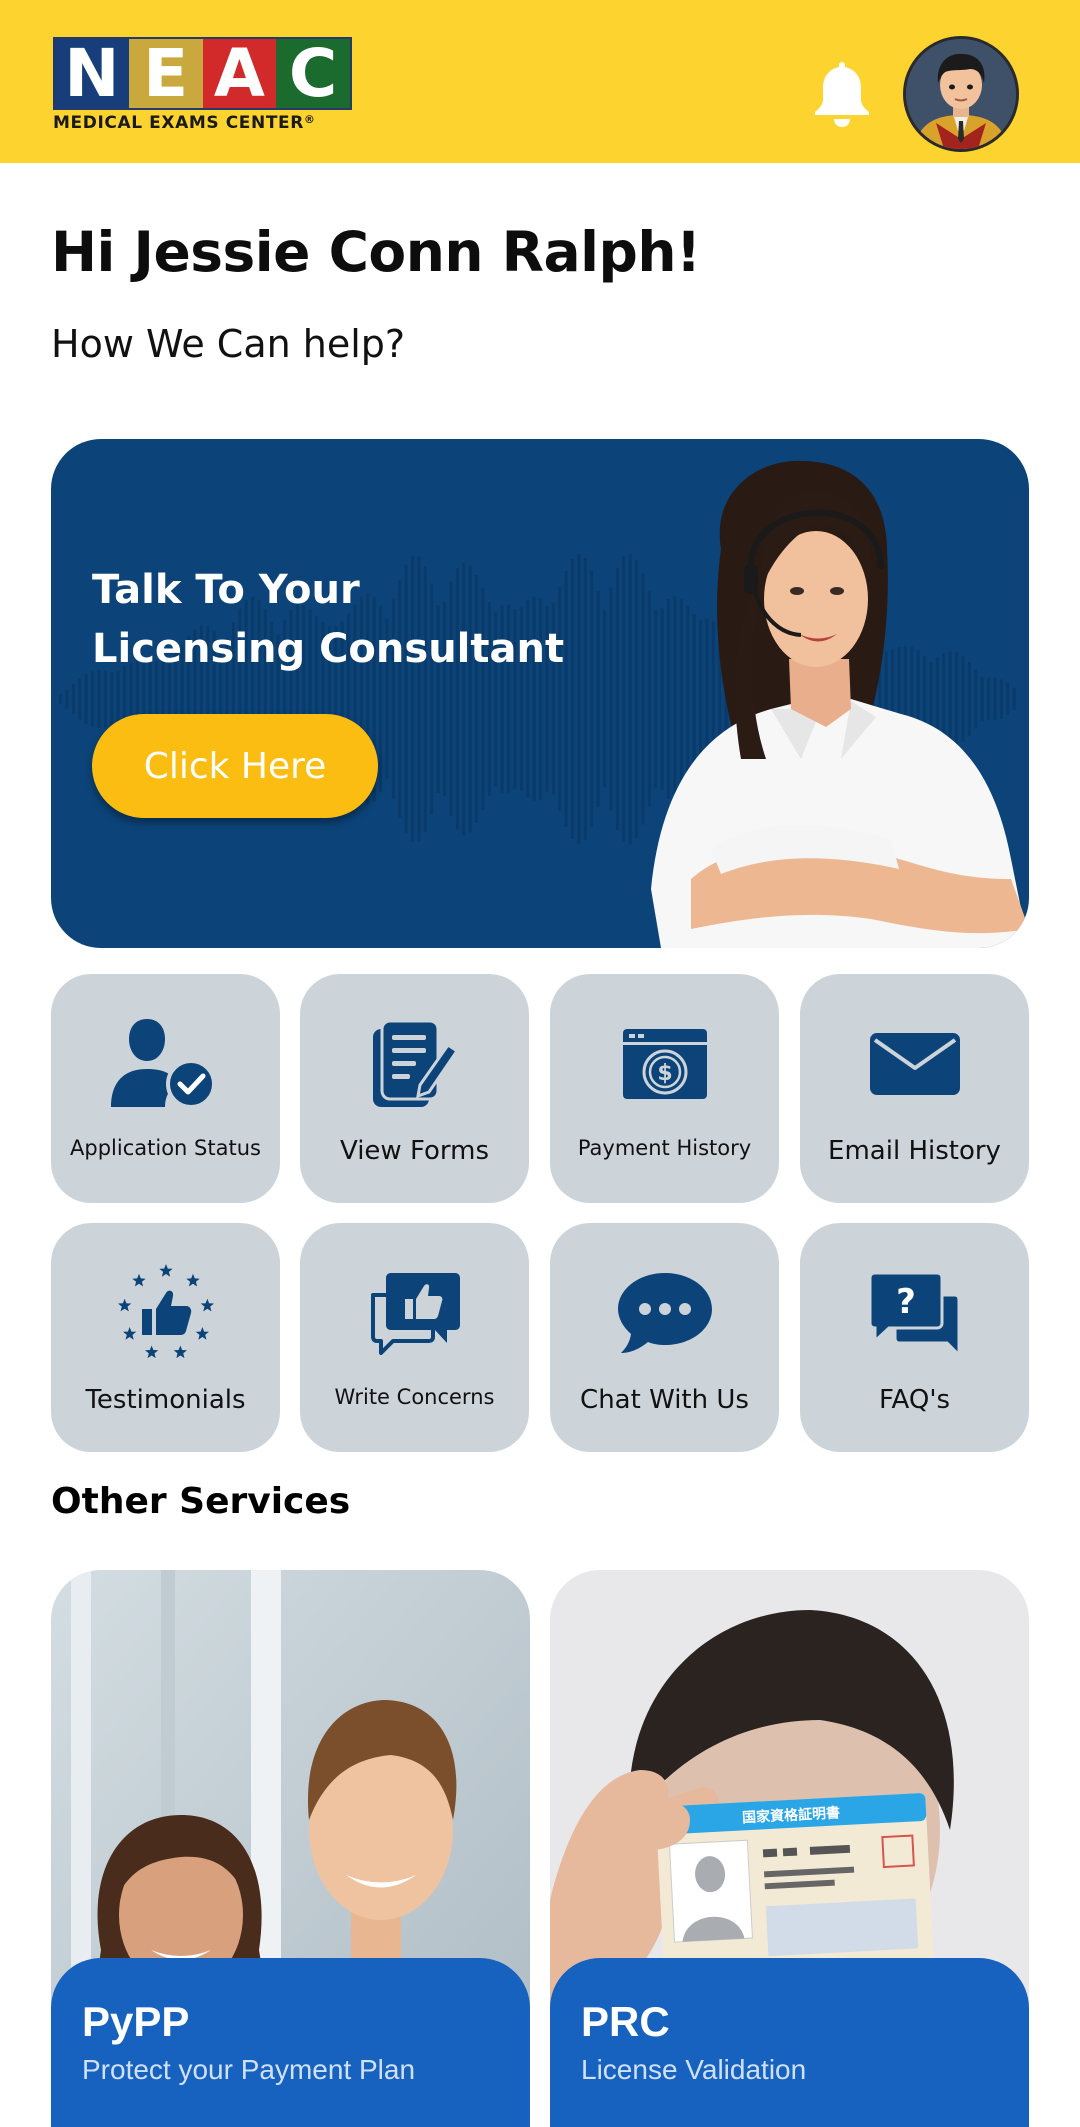 The image size is (1080, 2127). I want to click on question-chat-icon: ?, so click(915, 1313).